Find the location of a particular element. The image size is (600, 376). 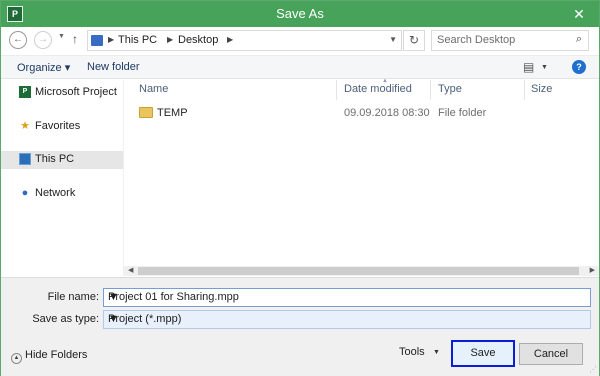

hide-folders-button: ▲ Hide Folders is located at coordinates (49, 356).